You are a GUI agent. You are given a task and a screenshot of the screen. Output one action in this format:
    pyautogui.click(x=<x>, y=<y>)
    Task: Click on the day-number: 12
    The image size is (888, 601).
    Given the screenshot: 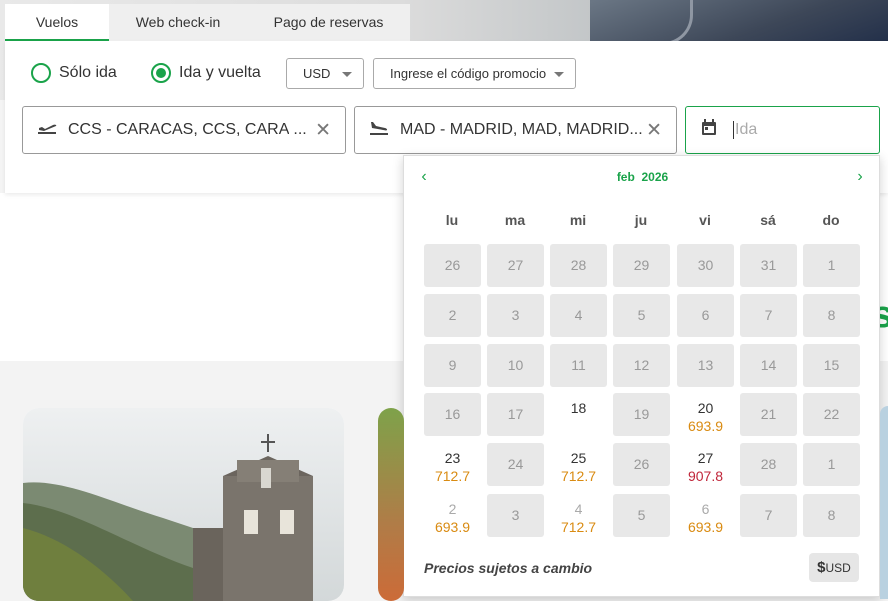 What is the action you would take?
    pyautogui.click(x=641, y=365)
    